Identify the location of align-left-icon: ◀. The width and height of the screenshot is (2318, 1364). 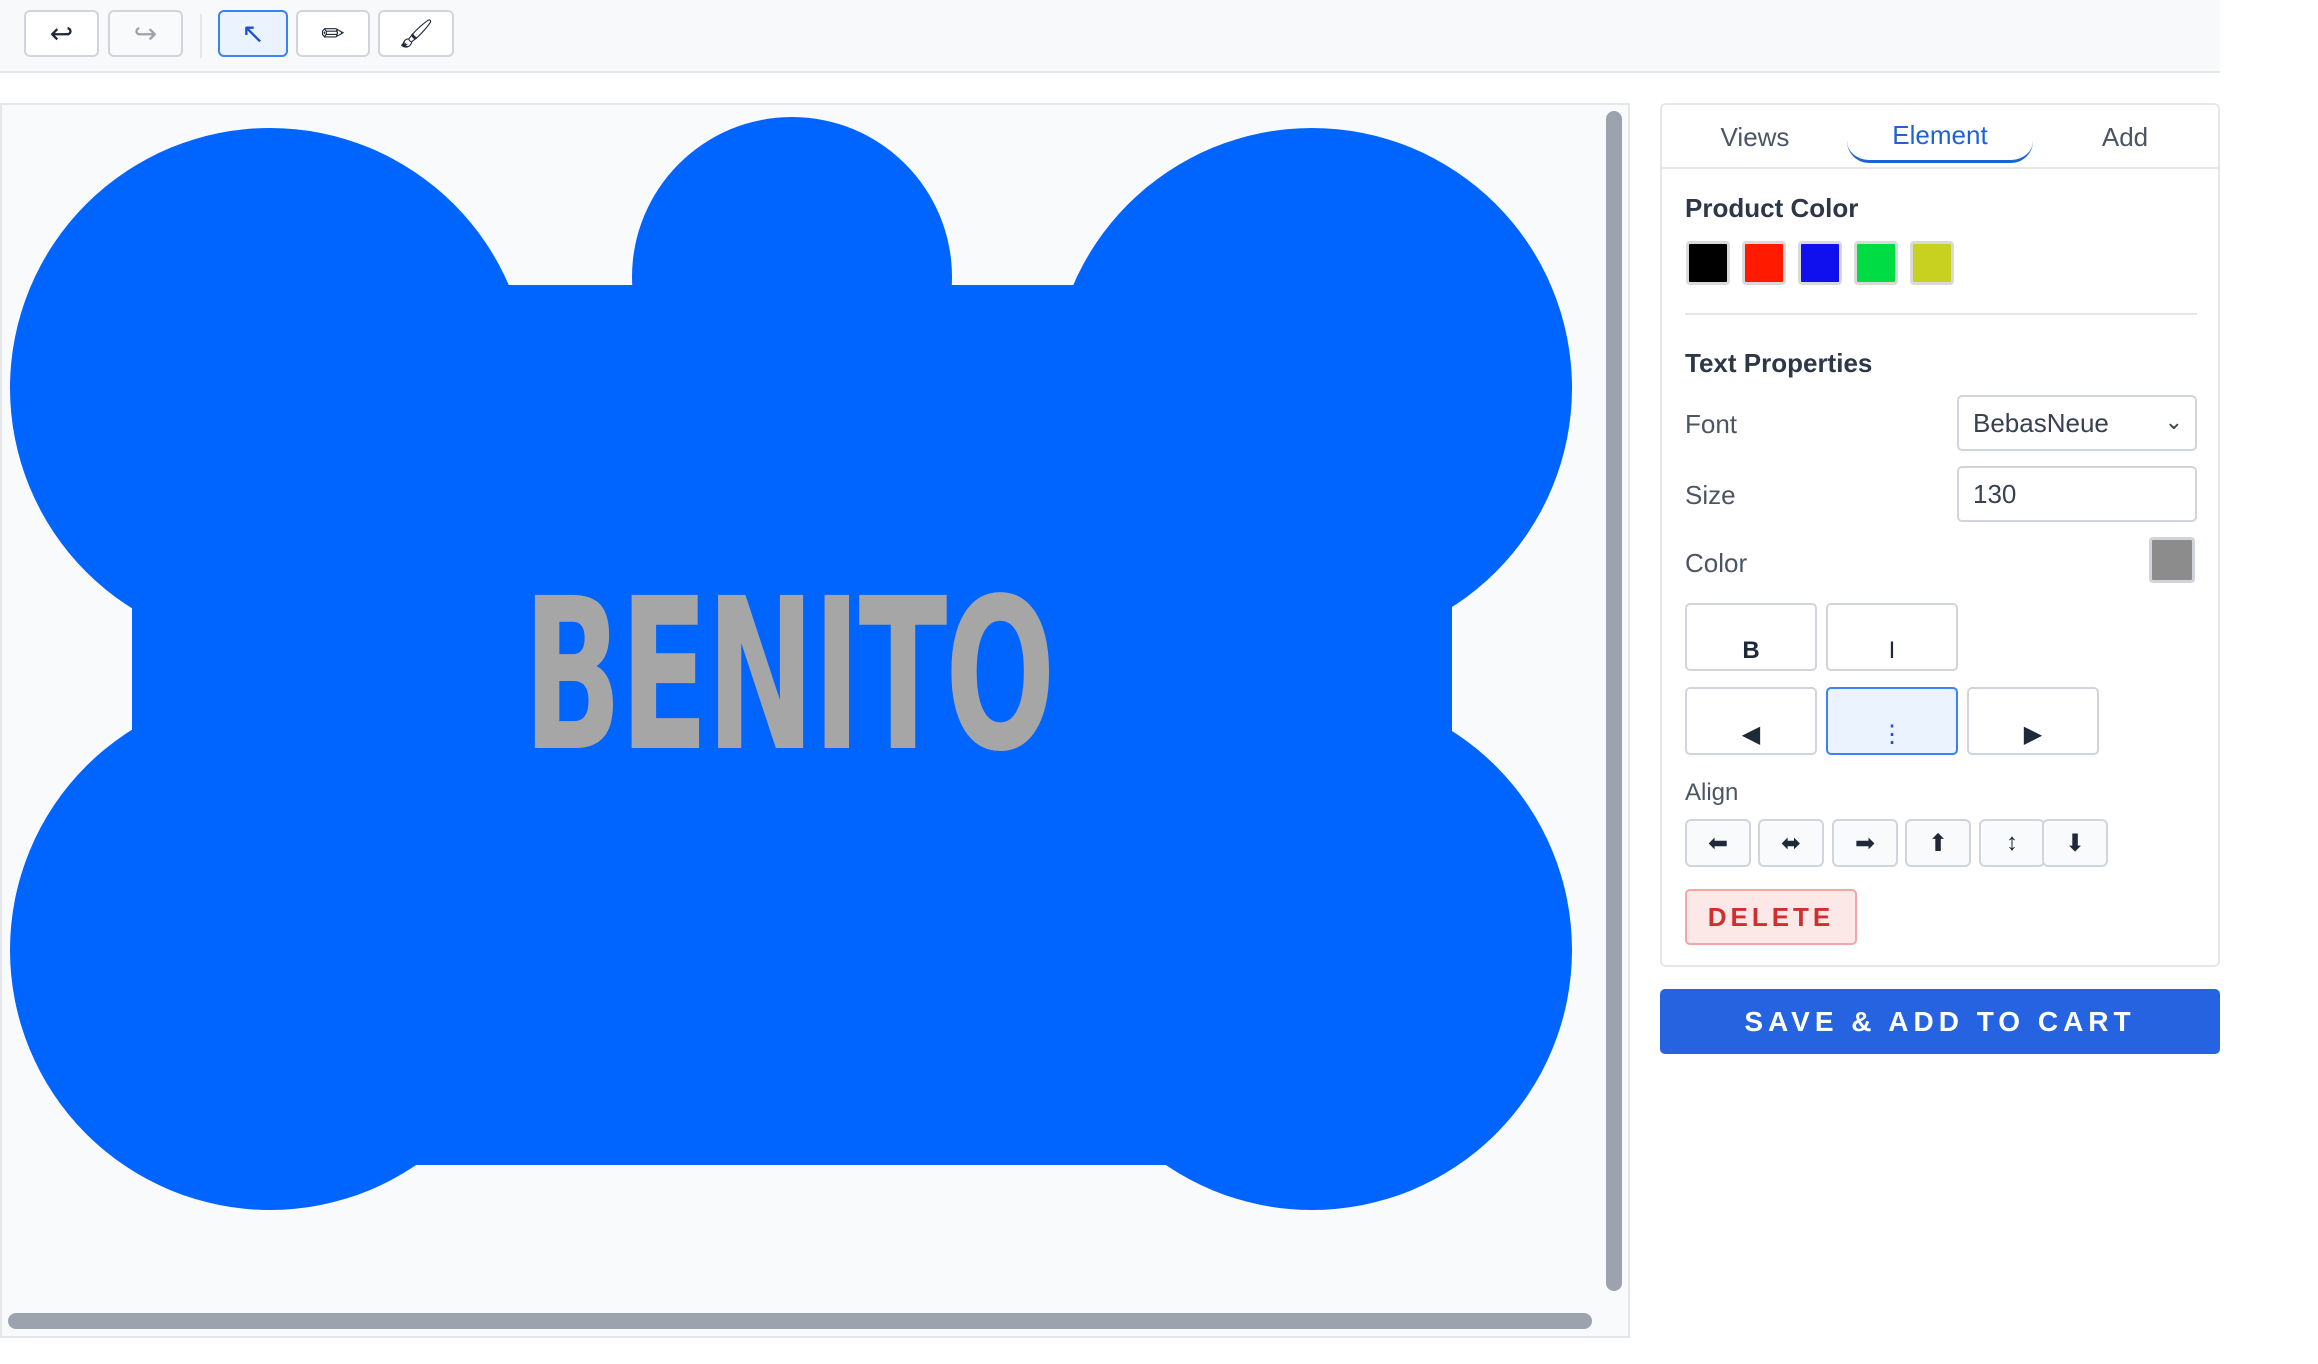
(1751, 734).